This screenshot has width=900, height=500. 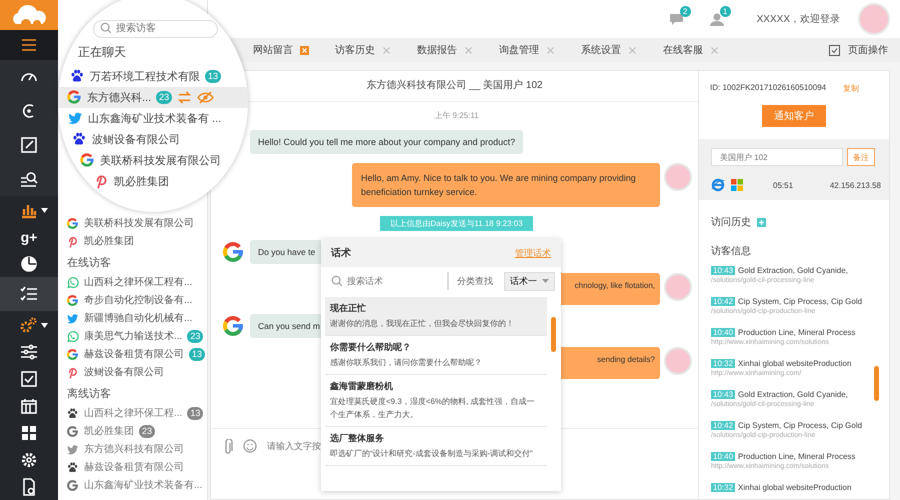 What do you see at coordinates (341, 253) in the screenshot?
I see `popup-title: 话术` at bounding box center [341, 253].